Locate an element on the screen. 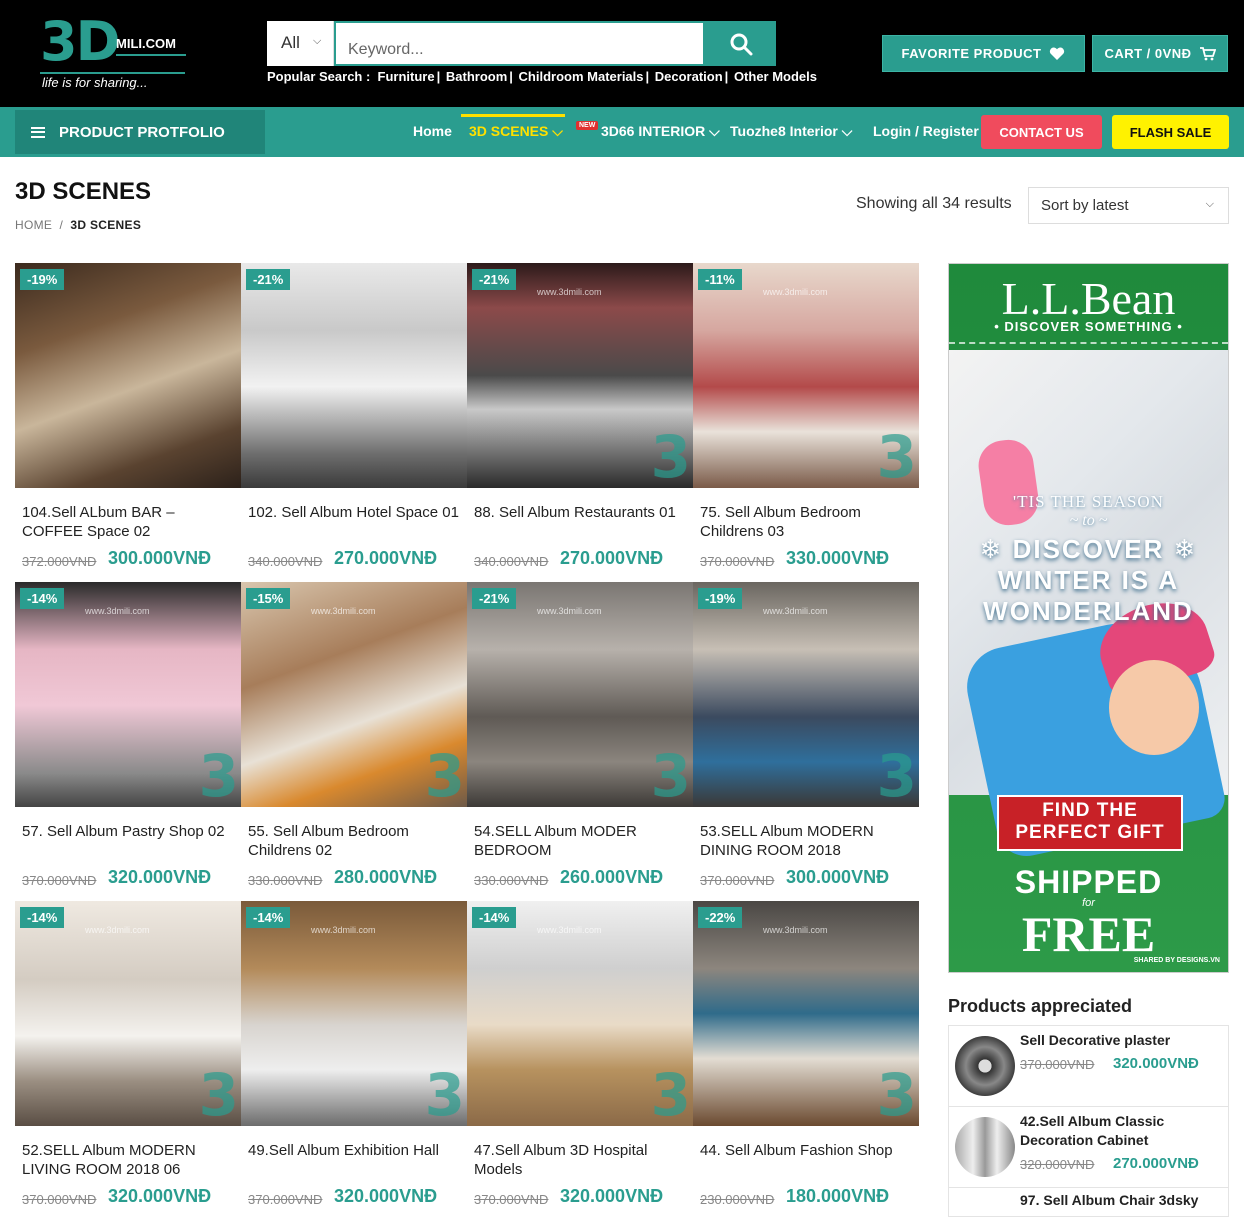 The width and height of the screenshot is (1244, 1217). breadcrumb-current: 3D SCENES is located at coordinates (106, 225).